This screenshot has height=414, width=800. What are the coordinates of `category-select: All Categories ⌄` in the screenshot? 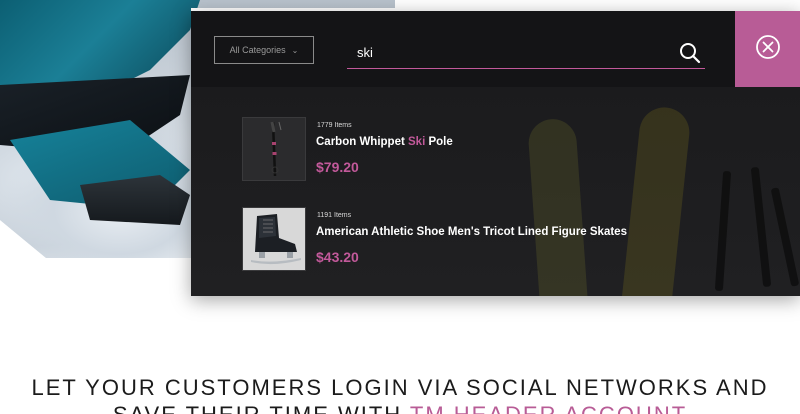 It's located at (264, 50).